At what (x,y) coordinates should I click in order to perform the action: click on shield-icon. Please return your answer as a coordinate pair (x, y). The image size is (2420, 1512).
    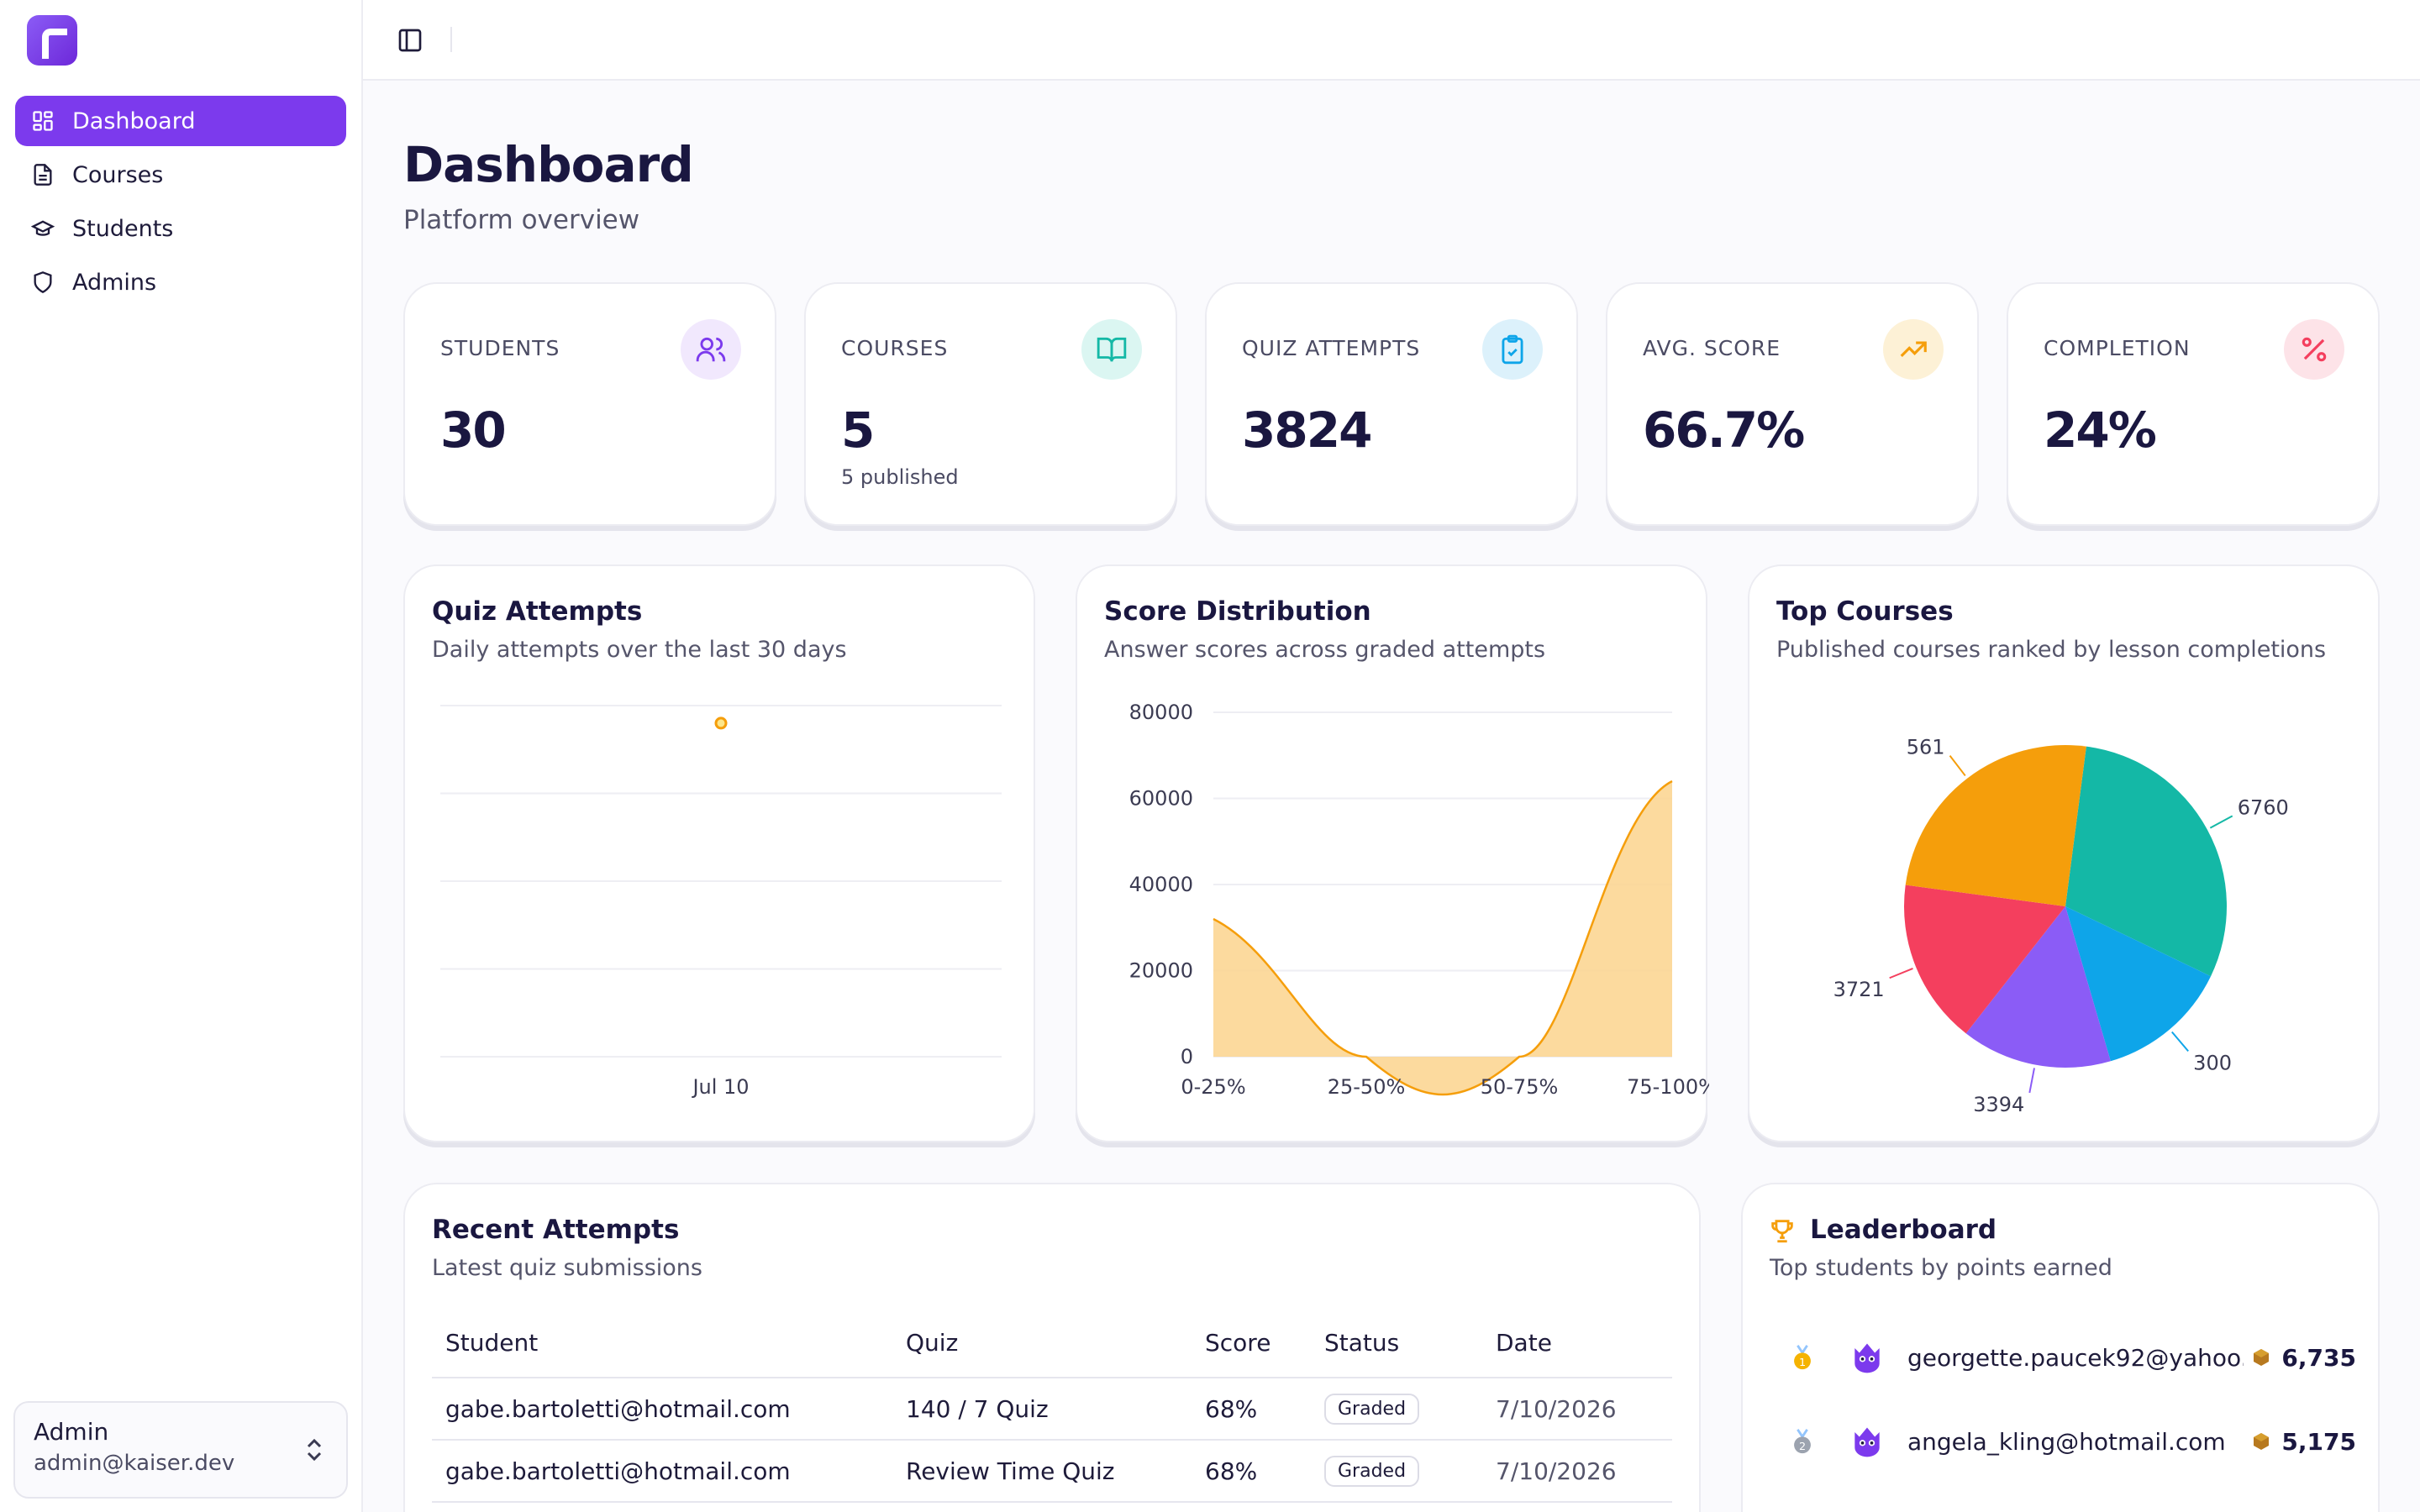
    Looking at the image, I should click on (42, 282).